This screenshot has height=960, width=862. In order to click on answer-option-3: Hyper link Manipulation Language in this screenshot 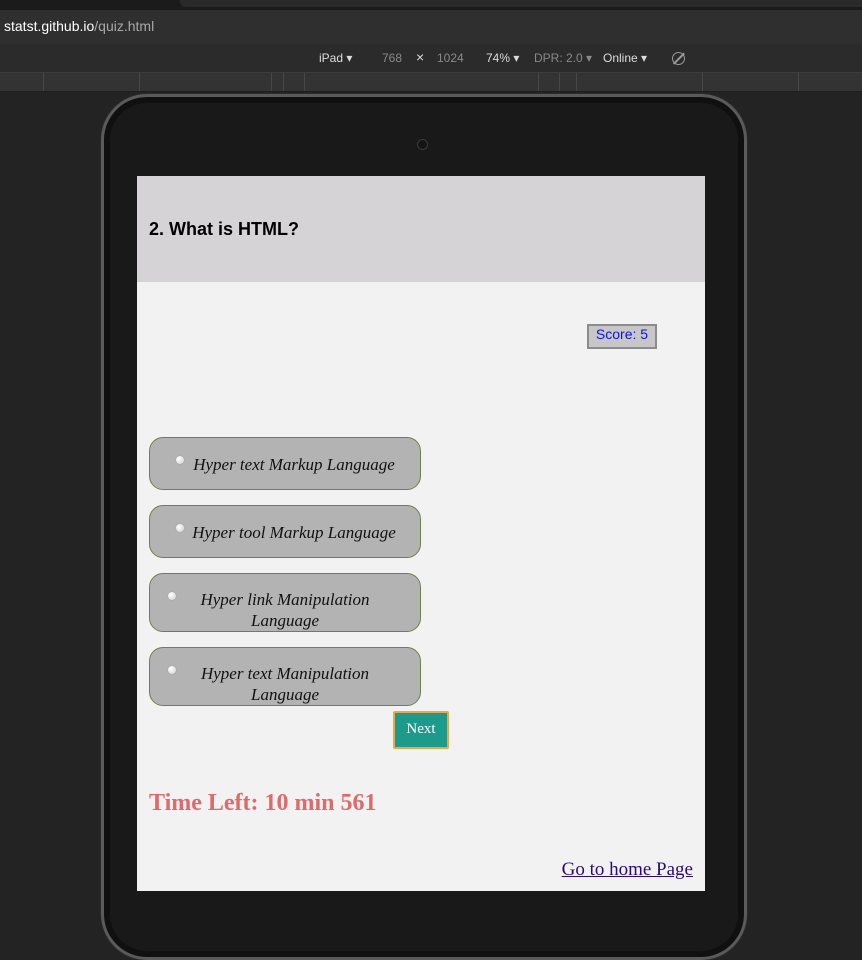, I will do `click(285, 602)`.